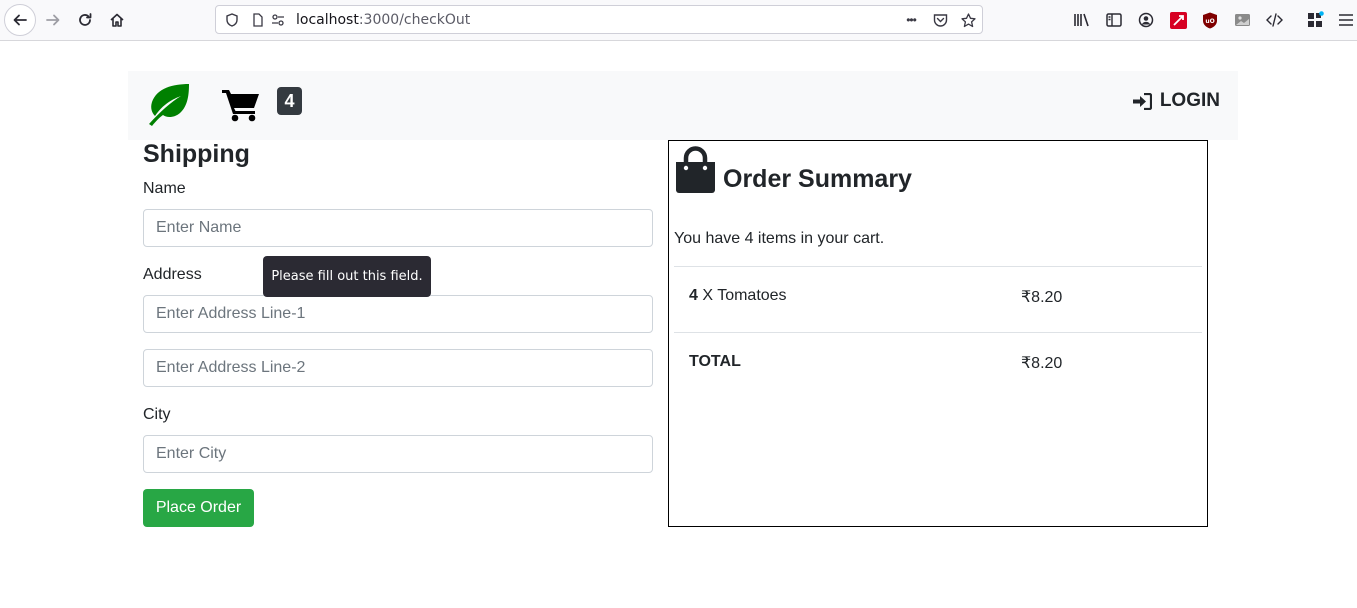 This screenshot has width=1357, height=608. Describe the element at coordinates (289, 101) in the screenshot. I see `cart-count-badge: 4` at that location.